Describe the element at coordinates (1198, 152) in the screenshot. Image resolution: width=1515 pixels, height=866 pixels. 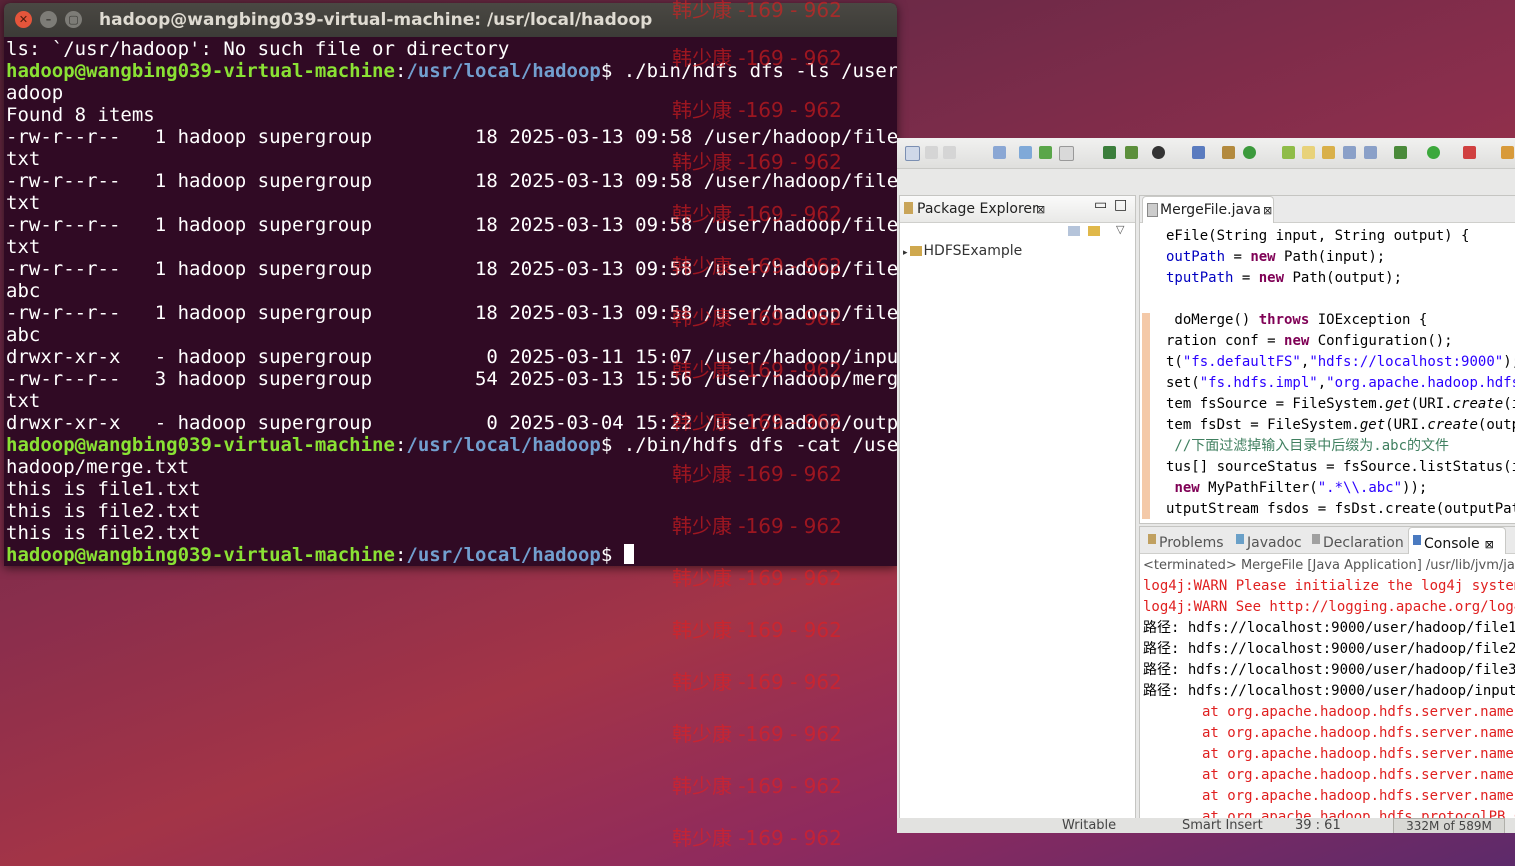
I see `pointer-icon` at that location.